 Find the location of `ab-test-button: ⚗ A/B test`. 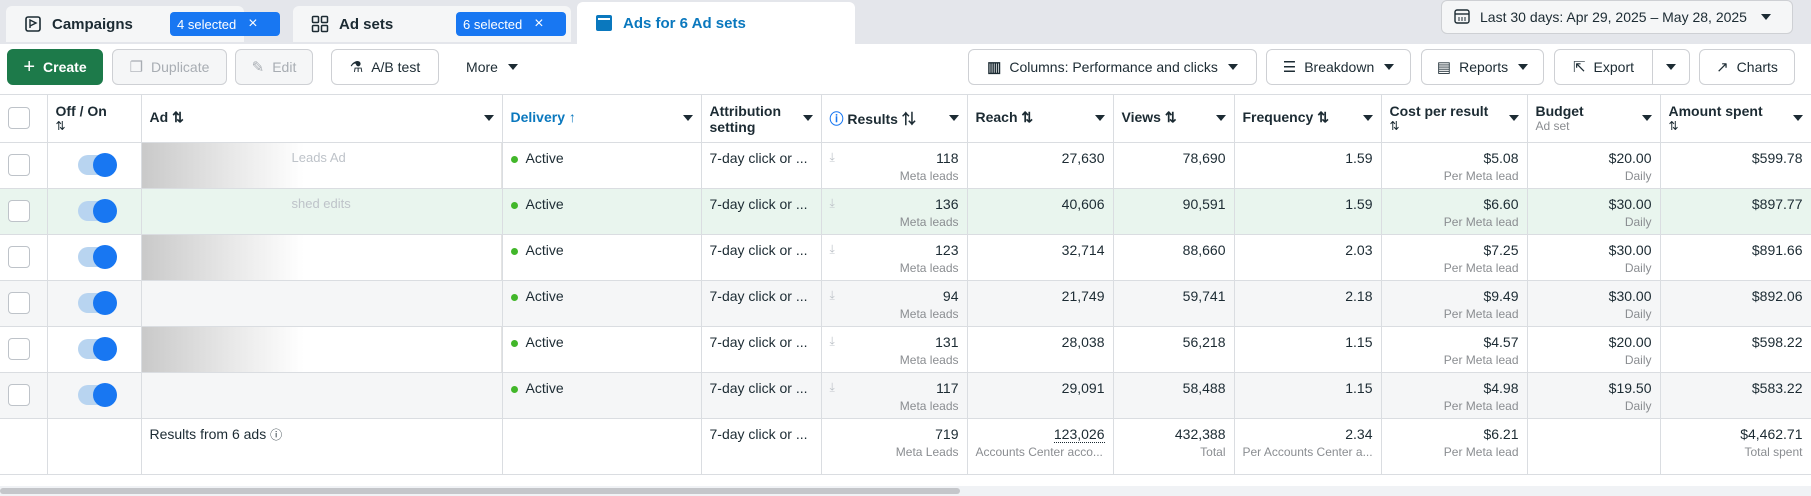

ab-test-button: ⚗ A/B test is located at coordinates (385, 67).